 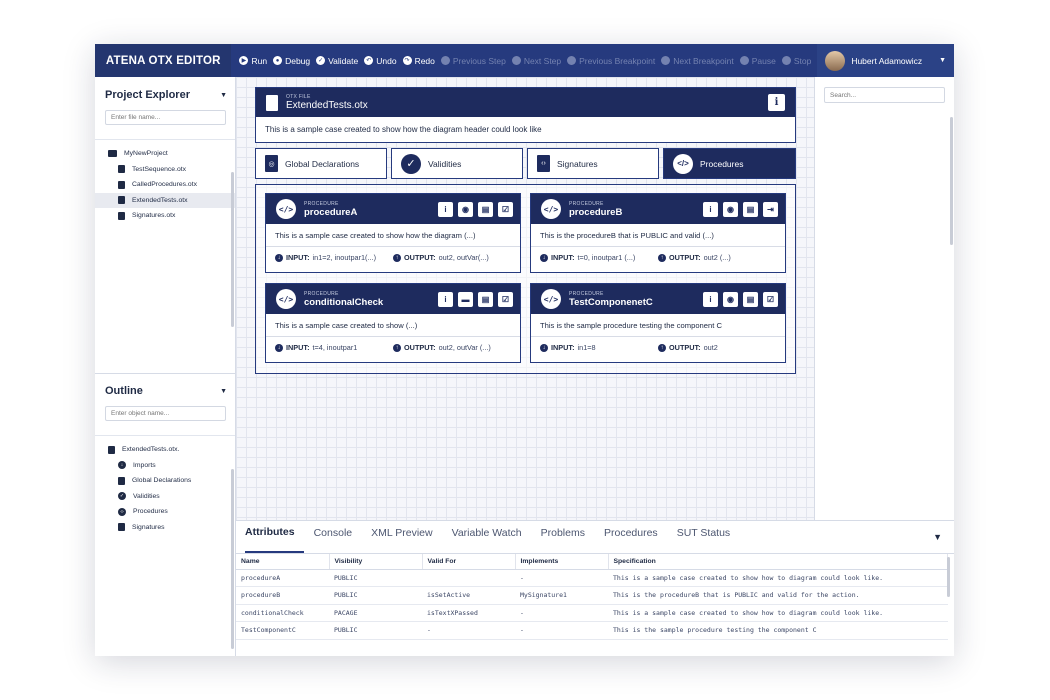 What do you see at coordinates (165, 497) in the screenshot?
I see `outline-item-validities: ✓ Validities` at bounding box center [165, 497].